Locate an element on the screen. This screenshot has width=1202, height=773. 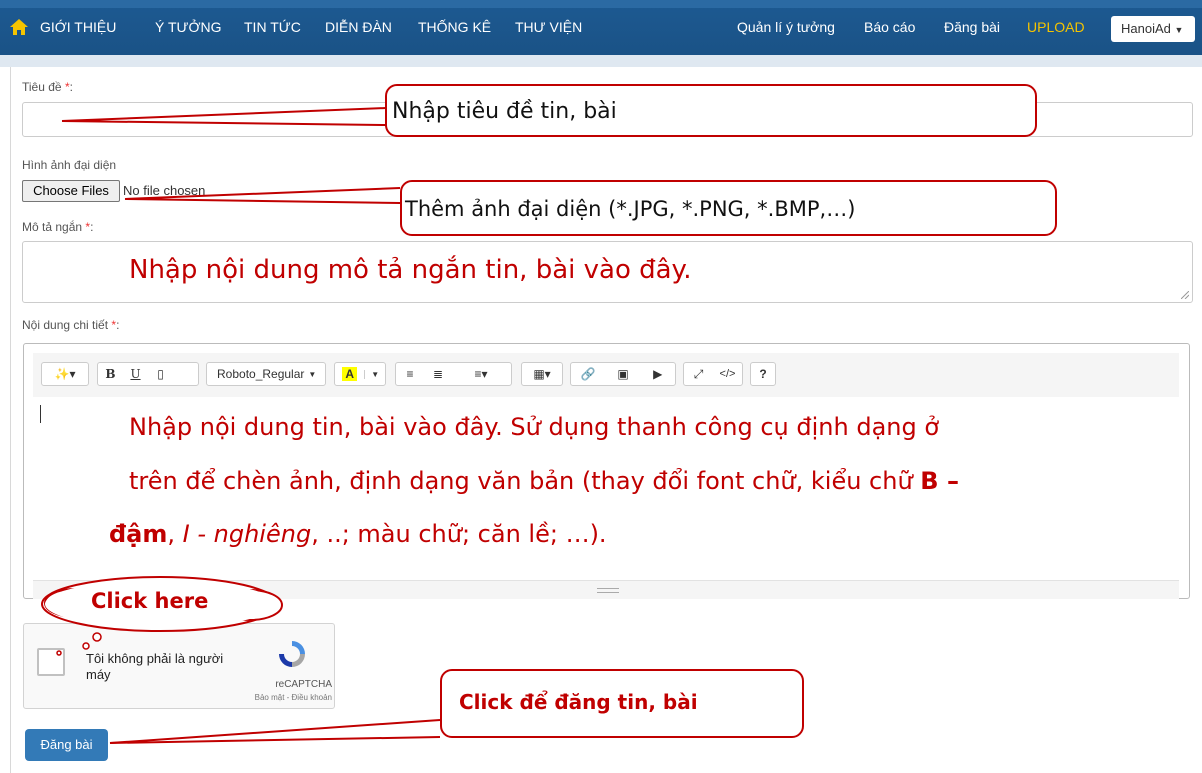
submit-callout: Click để đăng tin, bài is located at coordinates (622, 703).